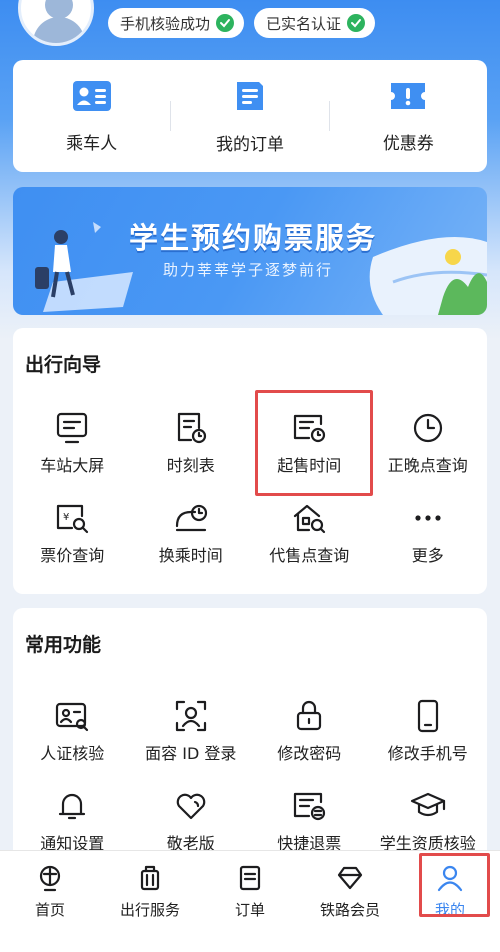 This screenshot has height=952, width=500. I want to click on order-icon, so click(250, 98).